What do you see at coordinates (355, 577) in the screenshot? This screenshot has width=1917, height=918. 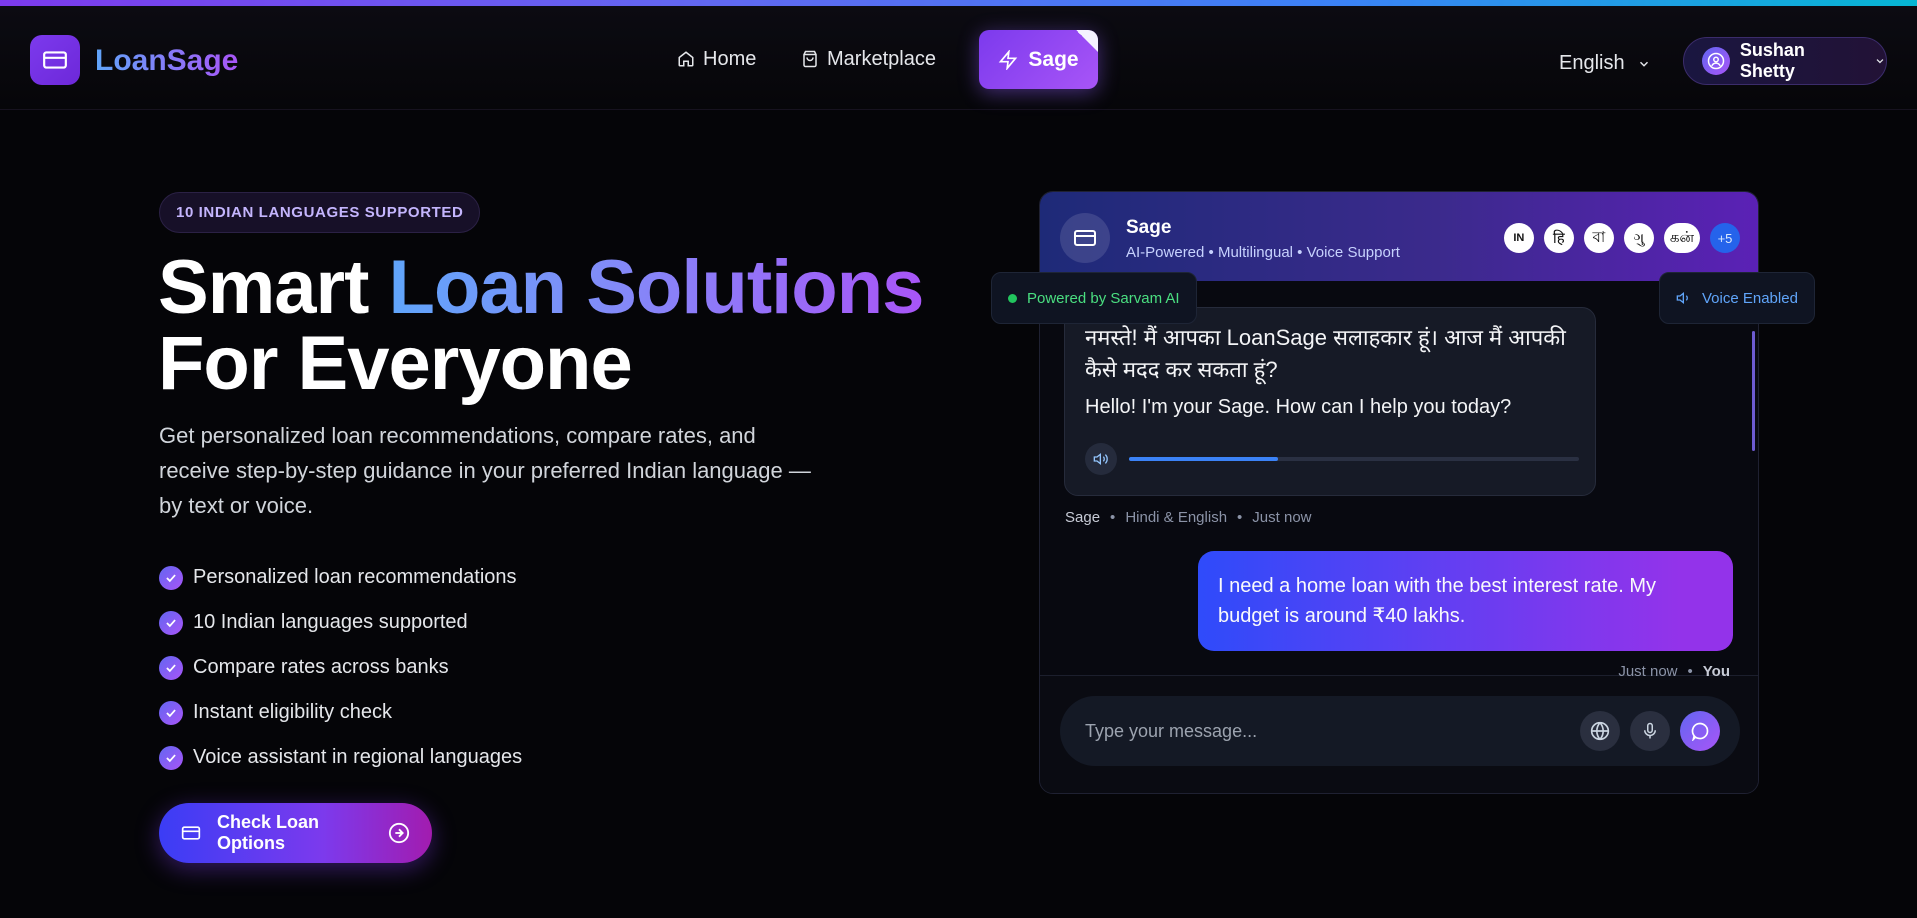 I see `feature-label: Personalized loan recommendations` at bounding box center [355, 577].